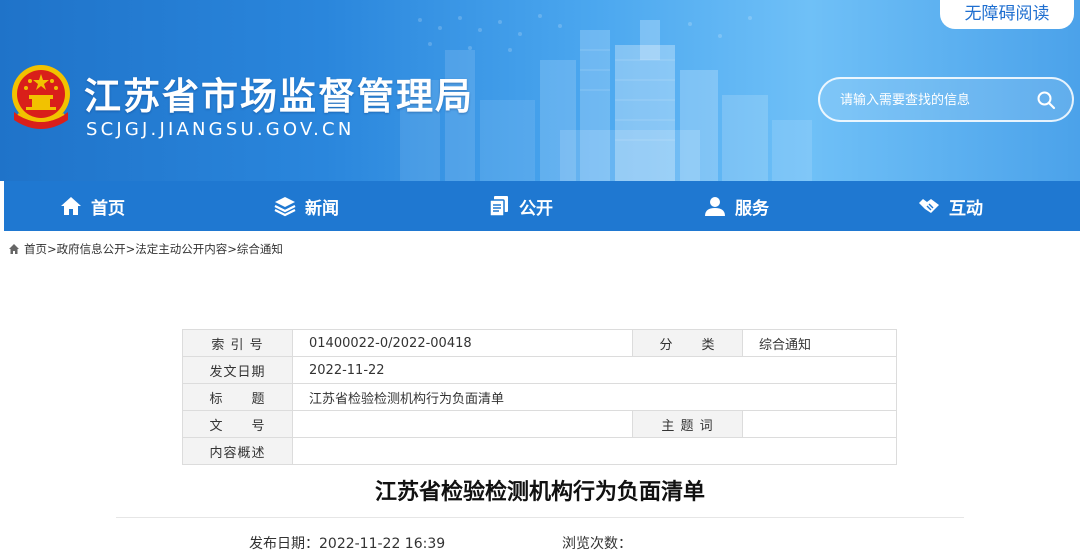  What do you see at coordinates (536, 208) in the screenshot?
I see `nav-item-label: 公开` at bounding box center [536, 208].